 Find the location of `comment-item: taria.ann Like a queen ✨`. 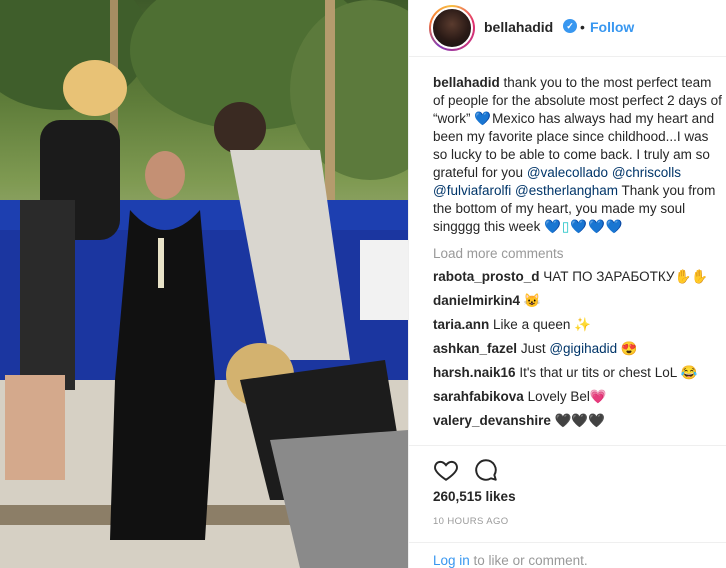

comment-item: taria.ann Like a queen ✨ is located at coordinates (578, 324).